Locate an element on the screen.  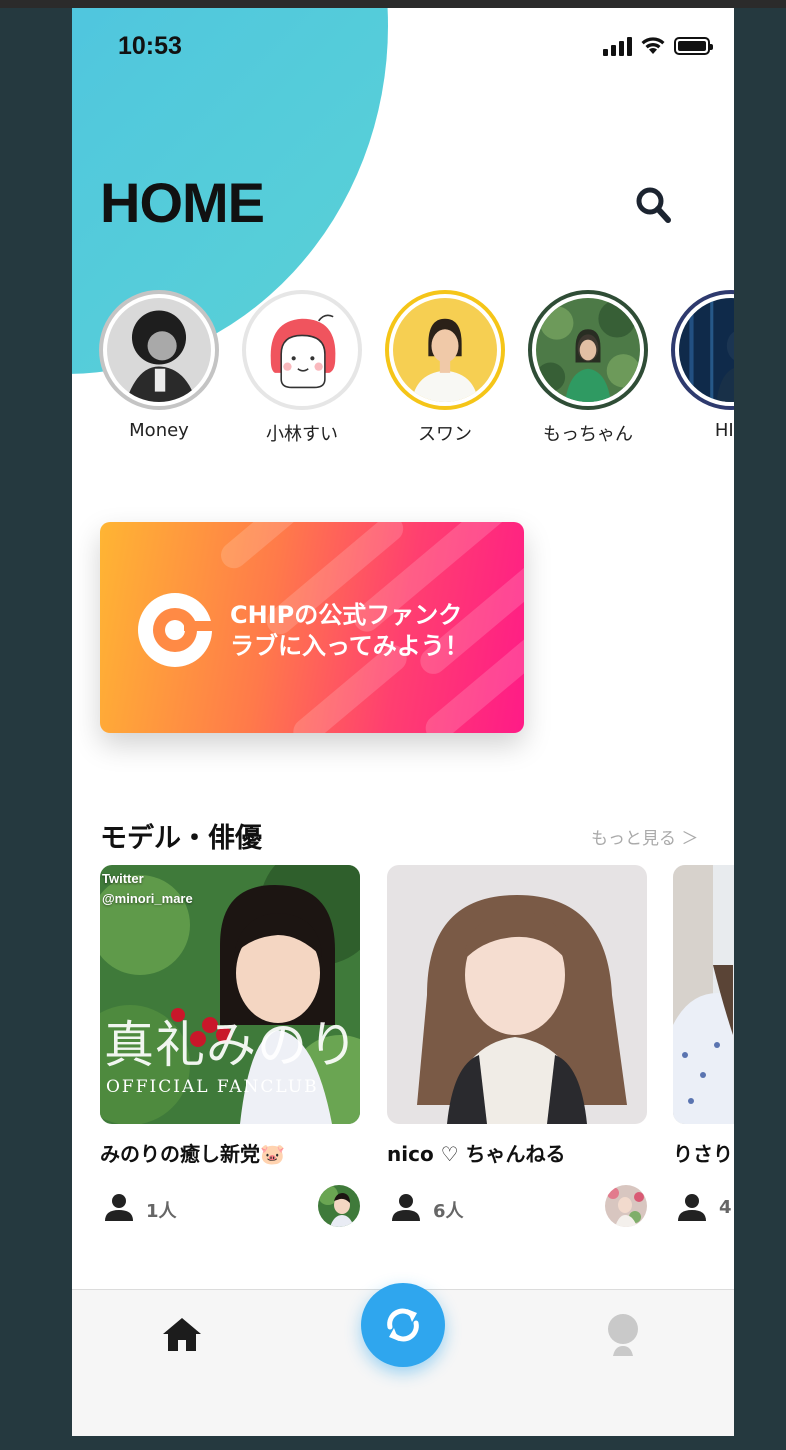
status-time: 10:53 is located at coordinates (150, 46).